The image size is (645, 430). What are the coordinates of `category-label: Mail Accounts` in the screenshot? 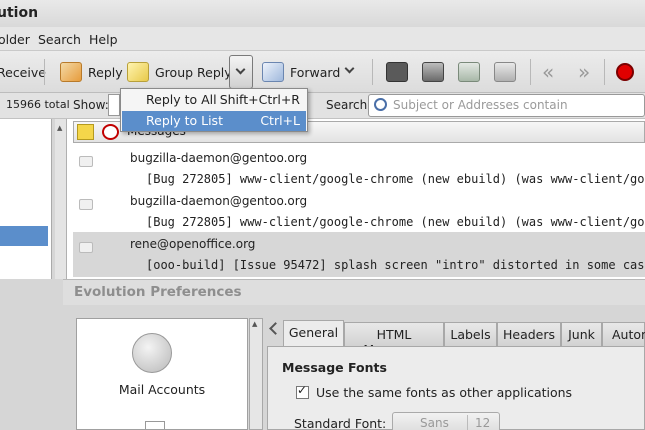 It's located at (162, 389).